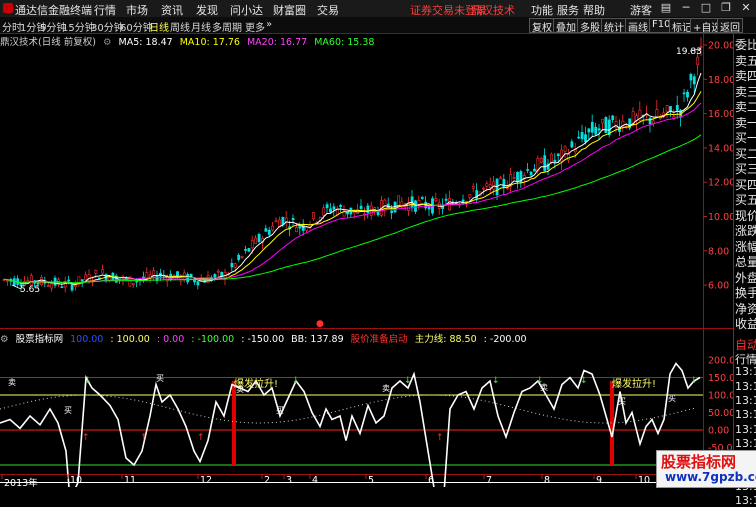 This screenshot has width=756, height=507. What do you see at coordinates (745, 184) in the screenshot?
I see `quote-row-label: 买四` at bounding box center [745, 184].